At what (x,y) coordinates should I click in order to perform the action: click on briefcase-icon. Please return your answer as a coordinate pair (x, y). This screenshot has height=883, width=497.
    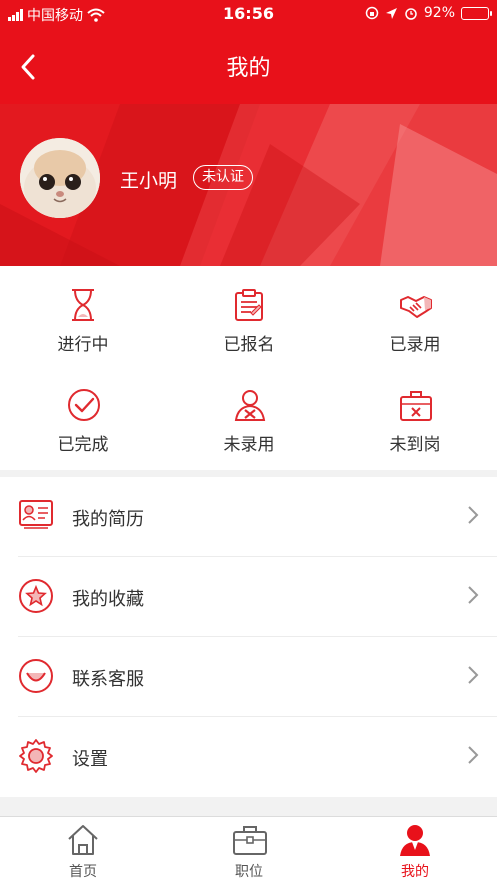
    Looking at the image, I should click on (250, 840).